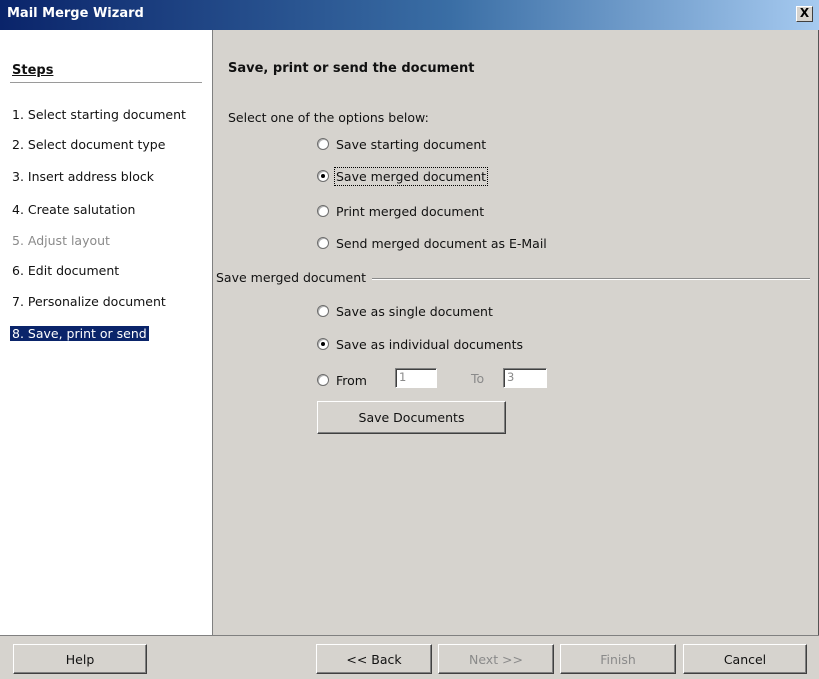  I want to click on option-from-range: From, so click(342, 380).